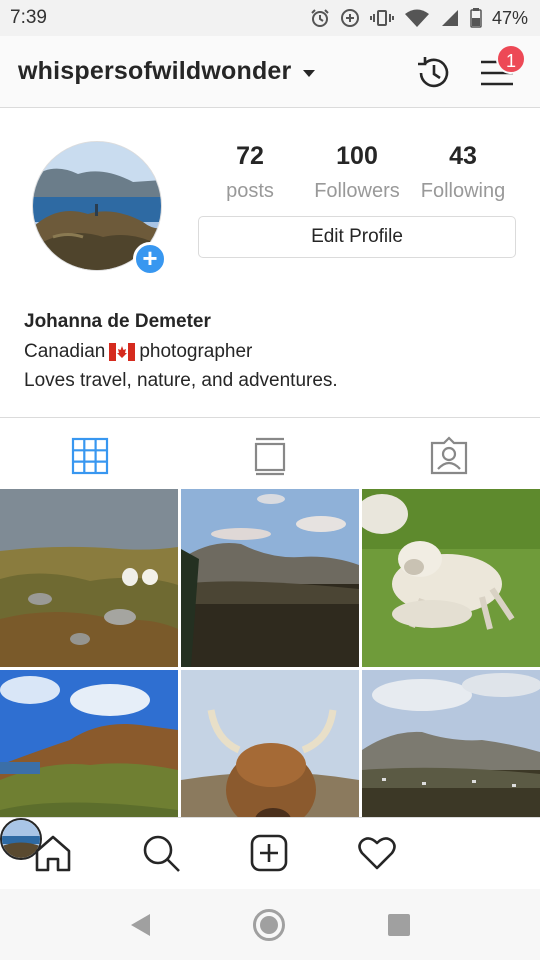 This screenshot has width=540, height=960. I want to click on followers-count: 100, so click(357, 156).